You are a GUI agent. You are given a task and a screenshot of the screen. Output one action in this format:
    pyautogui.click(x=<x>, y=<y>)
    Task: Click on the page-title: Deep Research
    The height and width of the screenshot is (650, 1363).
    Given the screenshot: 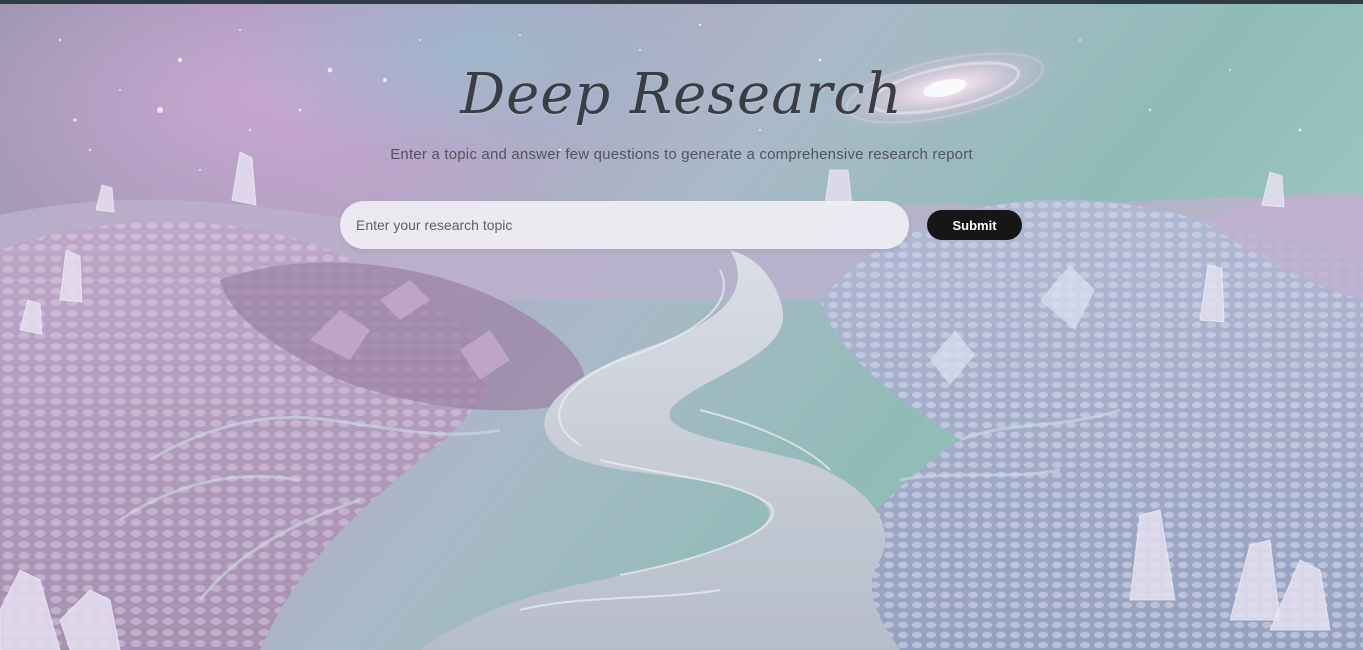 What is the action you would take?
    pyautogui.click(x=681, y=94)
    